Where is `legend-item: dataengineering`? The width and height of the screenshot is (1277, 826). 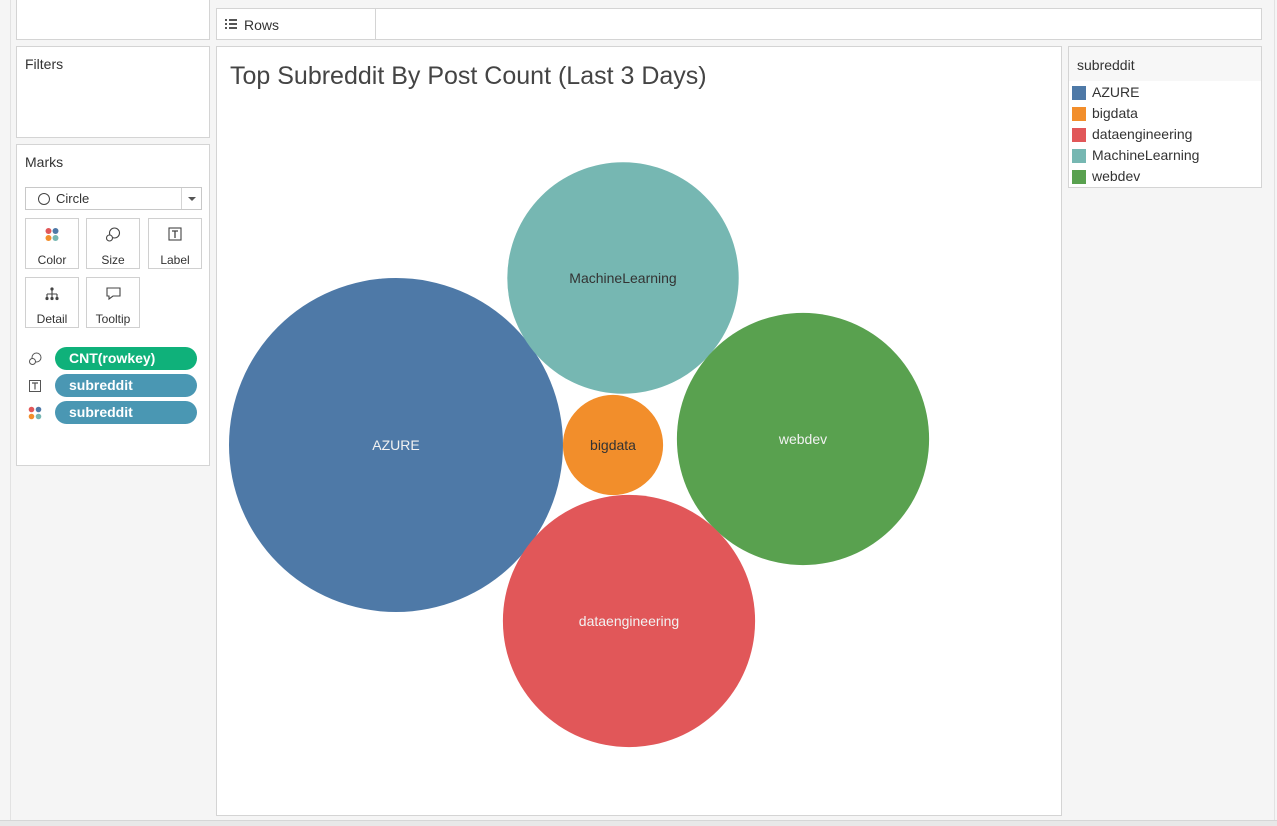 legend-item: dataengineering is located at coordinates (1166, 135).